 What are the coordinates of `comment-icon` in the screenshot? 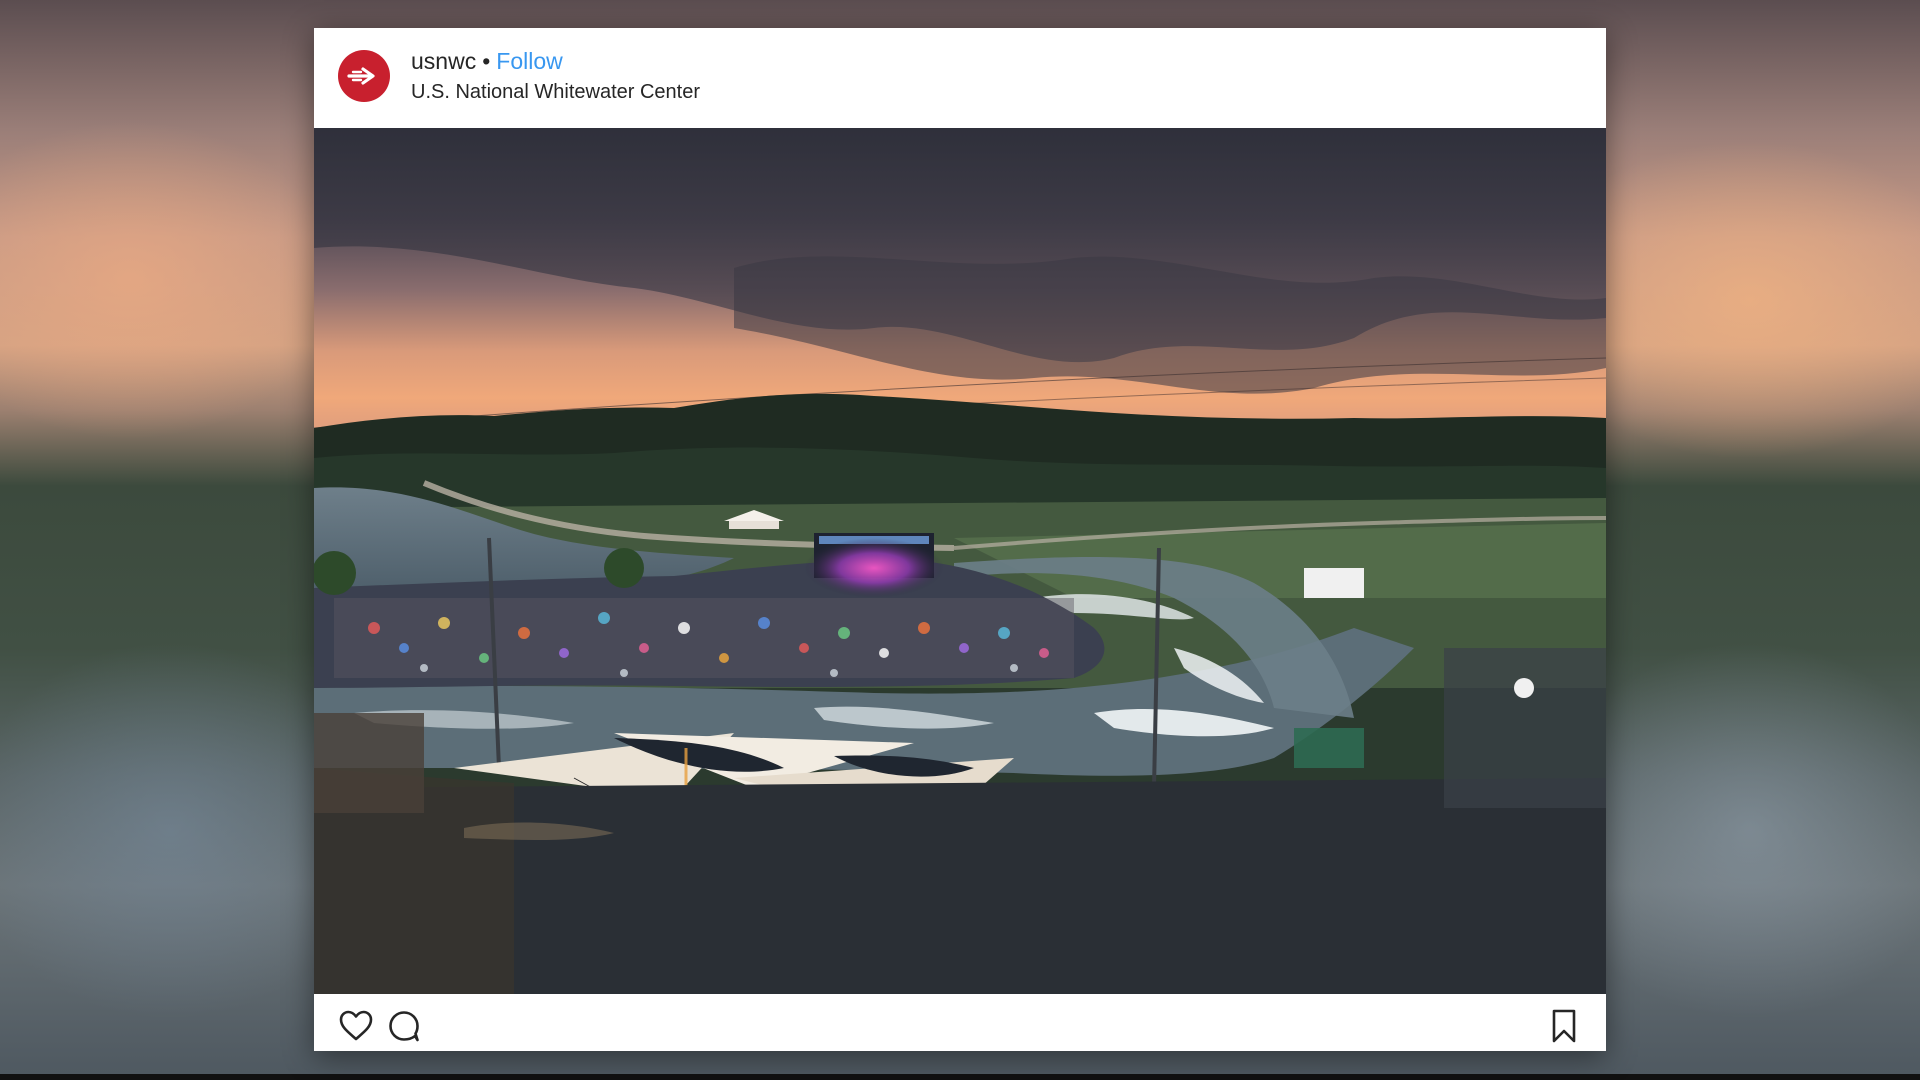 It's located at (404, 1026).